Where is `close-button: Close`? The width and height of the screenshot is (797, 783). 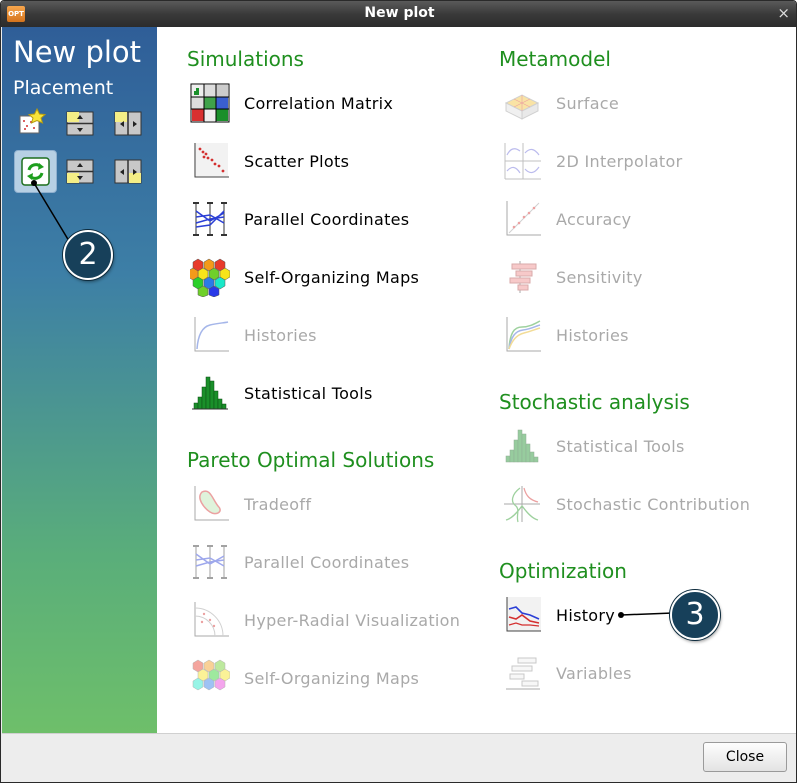
close-button: Close is located at coordinates (745, 757).